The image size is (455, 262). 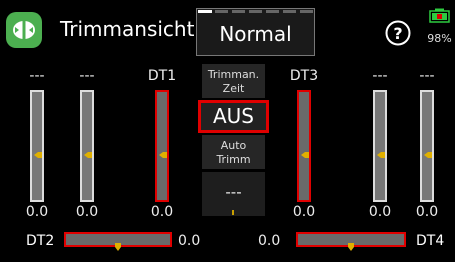 I want to click on trim-value-0: 0.0, so click(x=37, y=212).